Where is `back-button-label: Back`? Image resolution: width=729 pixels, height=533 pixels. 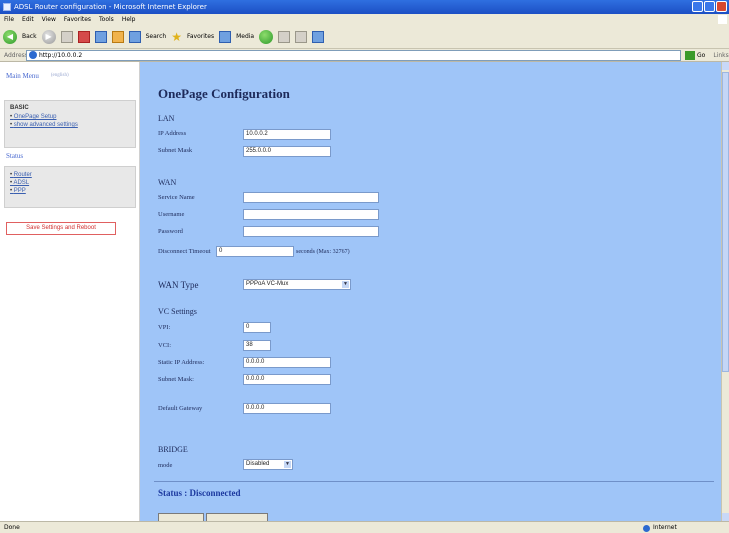 back-button-label: Back is located at coordinates (29, 36).